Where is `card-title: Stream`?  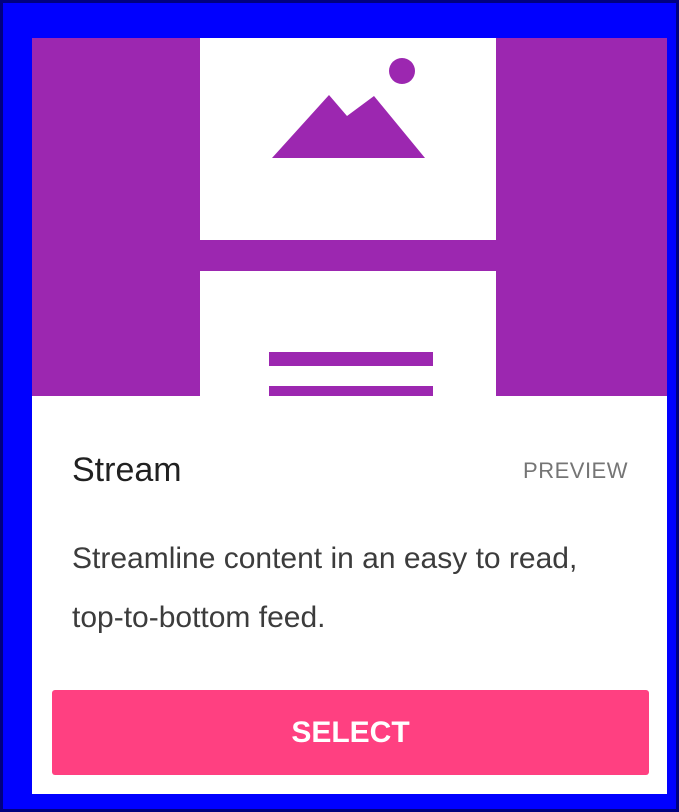 card-title: Stream is located at coordinates (127, 470).